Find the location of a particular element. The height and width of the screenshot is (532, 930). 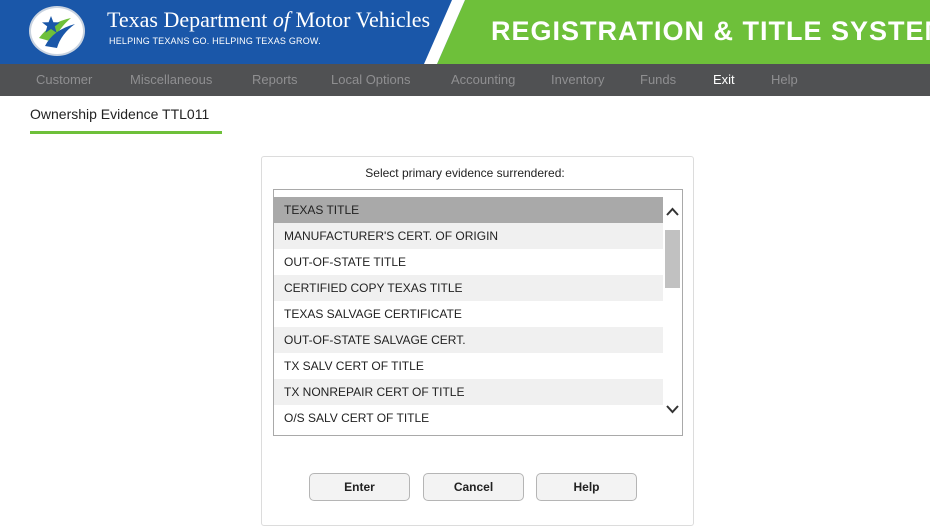

dialog-prompt: Select primary evidence surrendered: is located at coordinates (465, 173).